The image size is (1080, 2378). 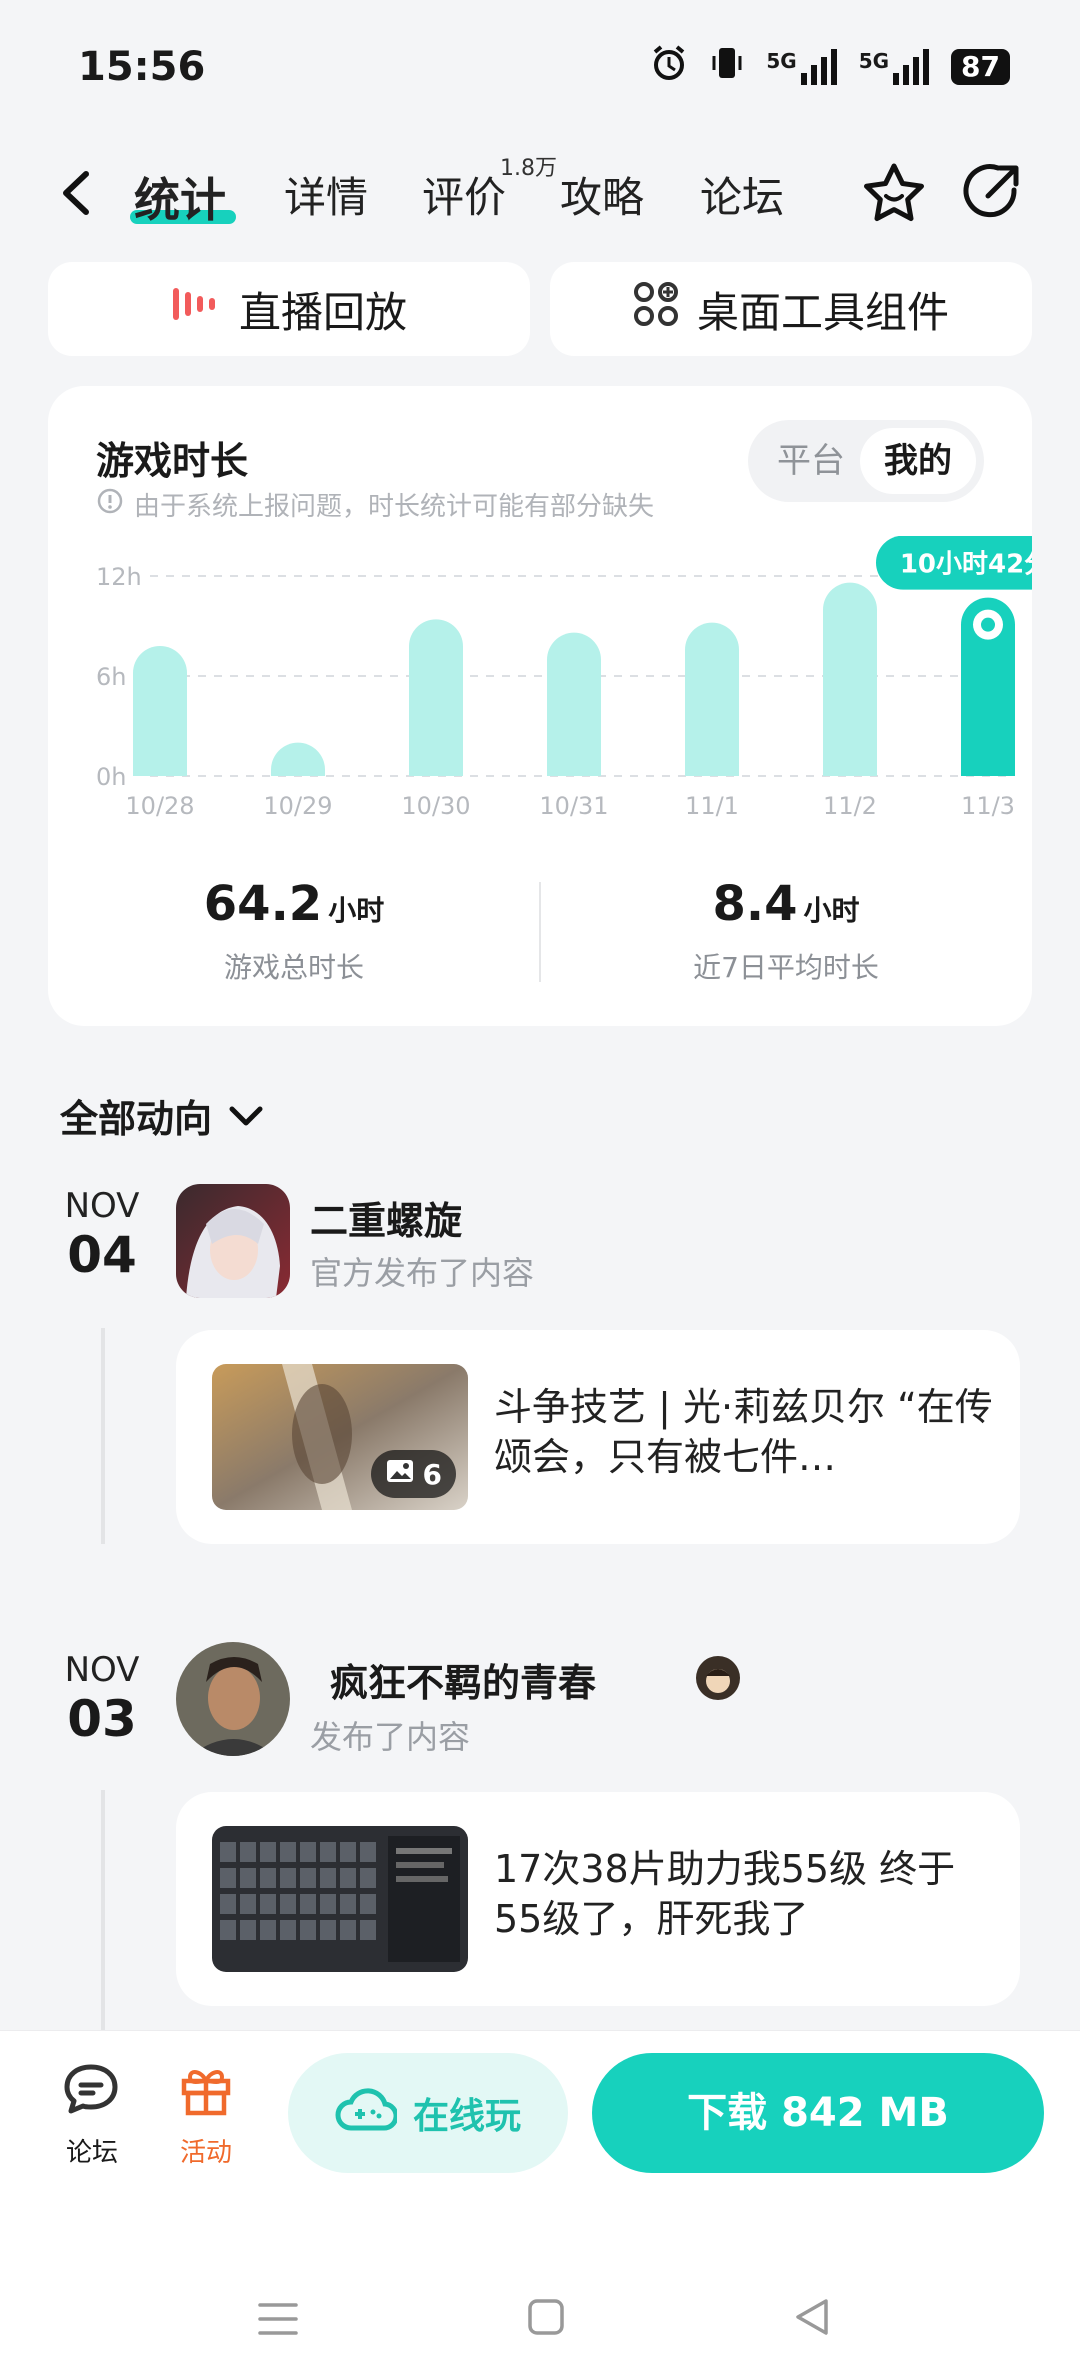 I want to click on tab-details: 详情, so click(x=326, y=194).